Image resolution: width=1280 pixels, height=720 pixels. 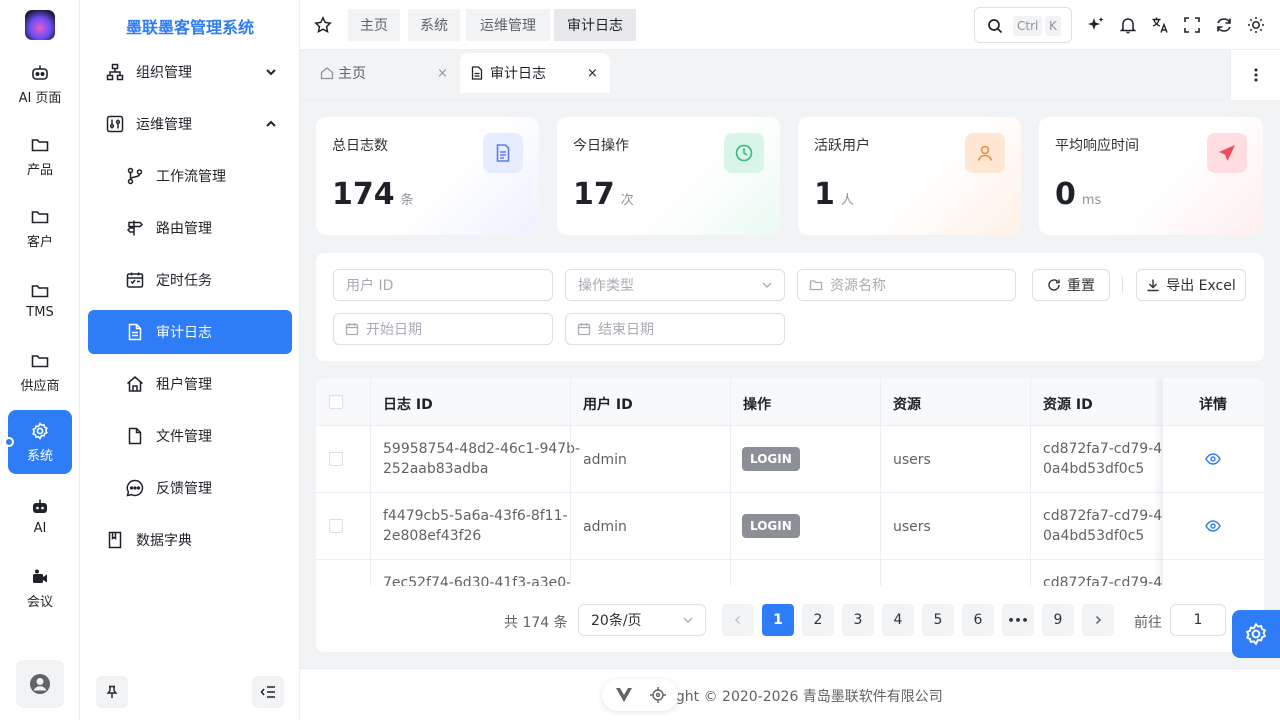 What do you see at coordinates (1018, 620) in the screenshot?
I see `page-ellipsis-button: •••` at bounding box center [1018, 620].